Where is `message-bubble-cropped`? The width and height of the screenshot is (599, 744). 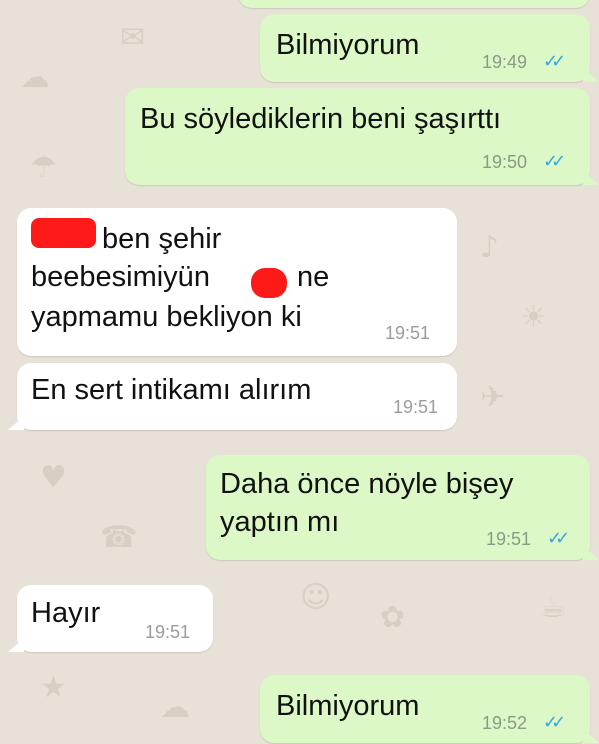
message-bubble-cropped is located at coordinates (414, 4).